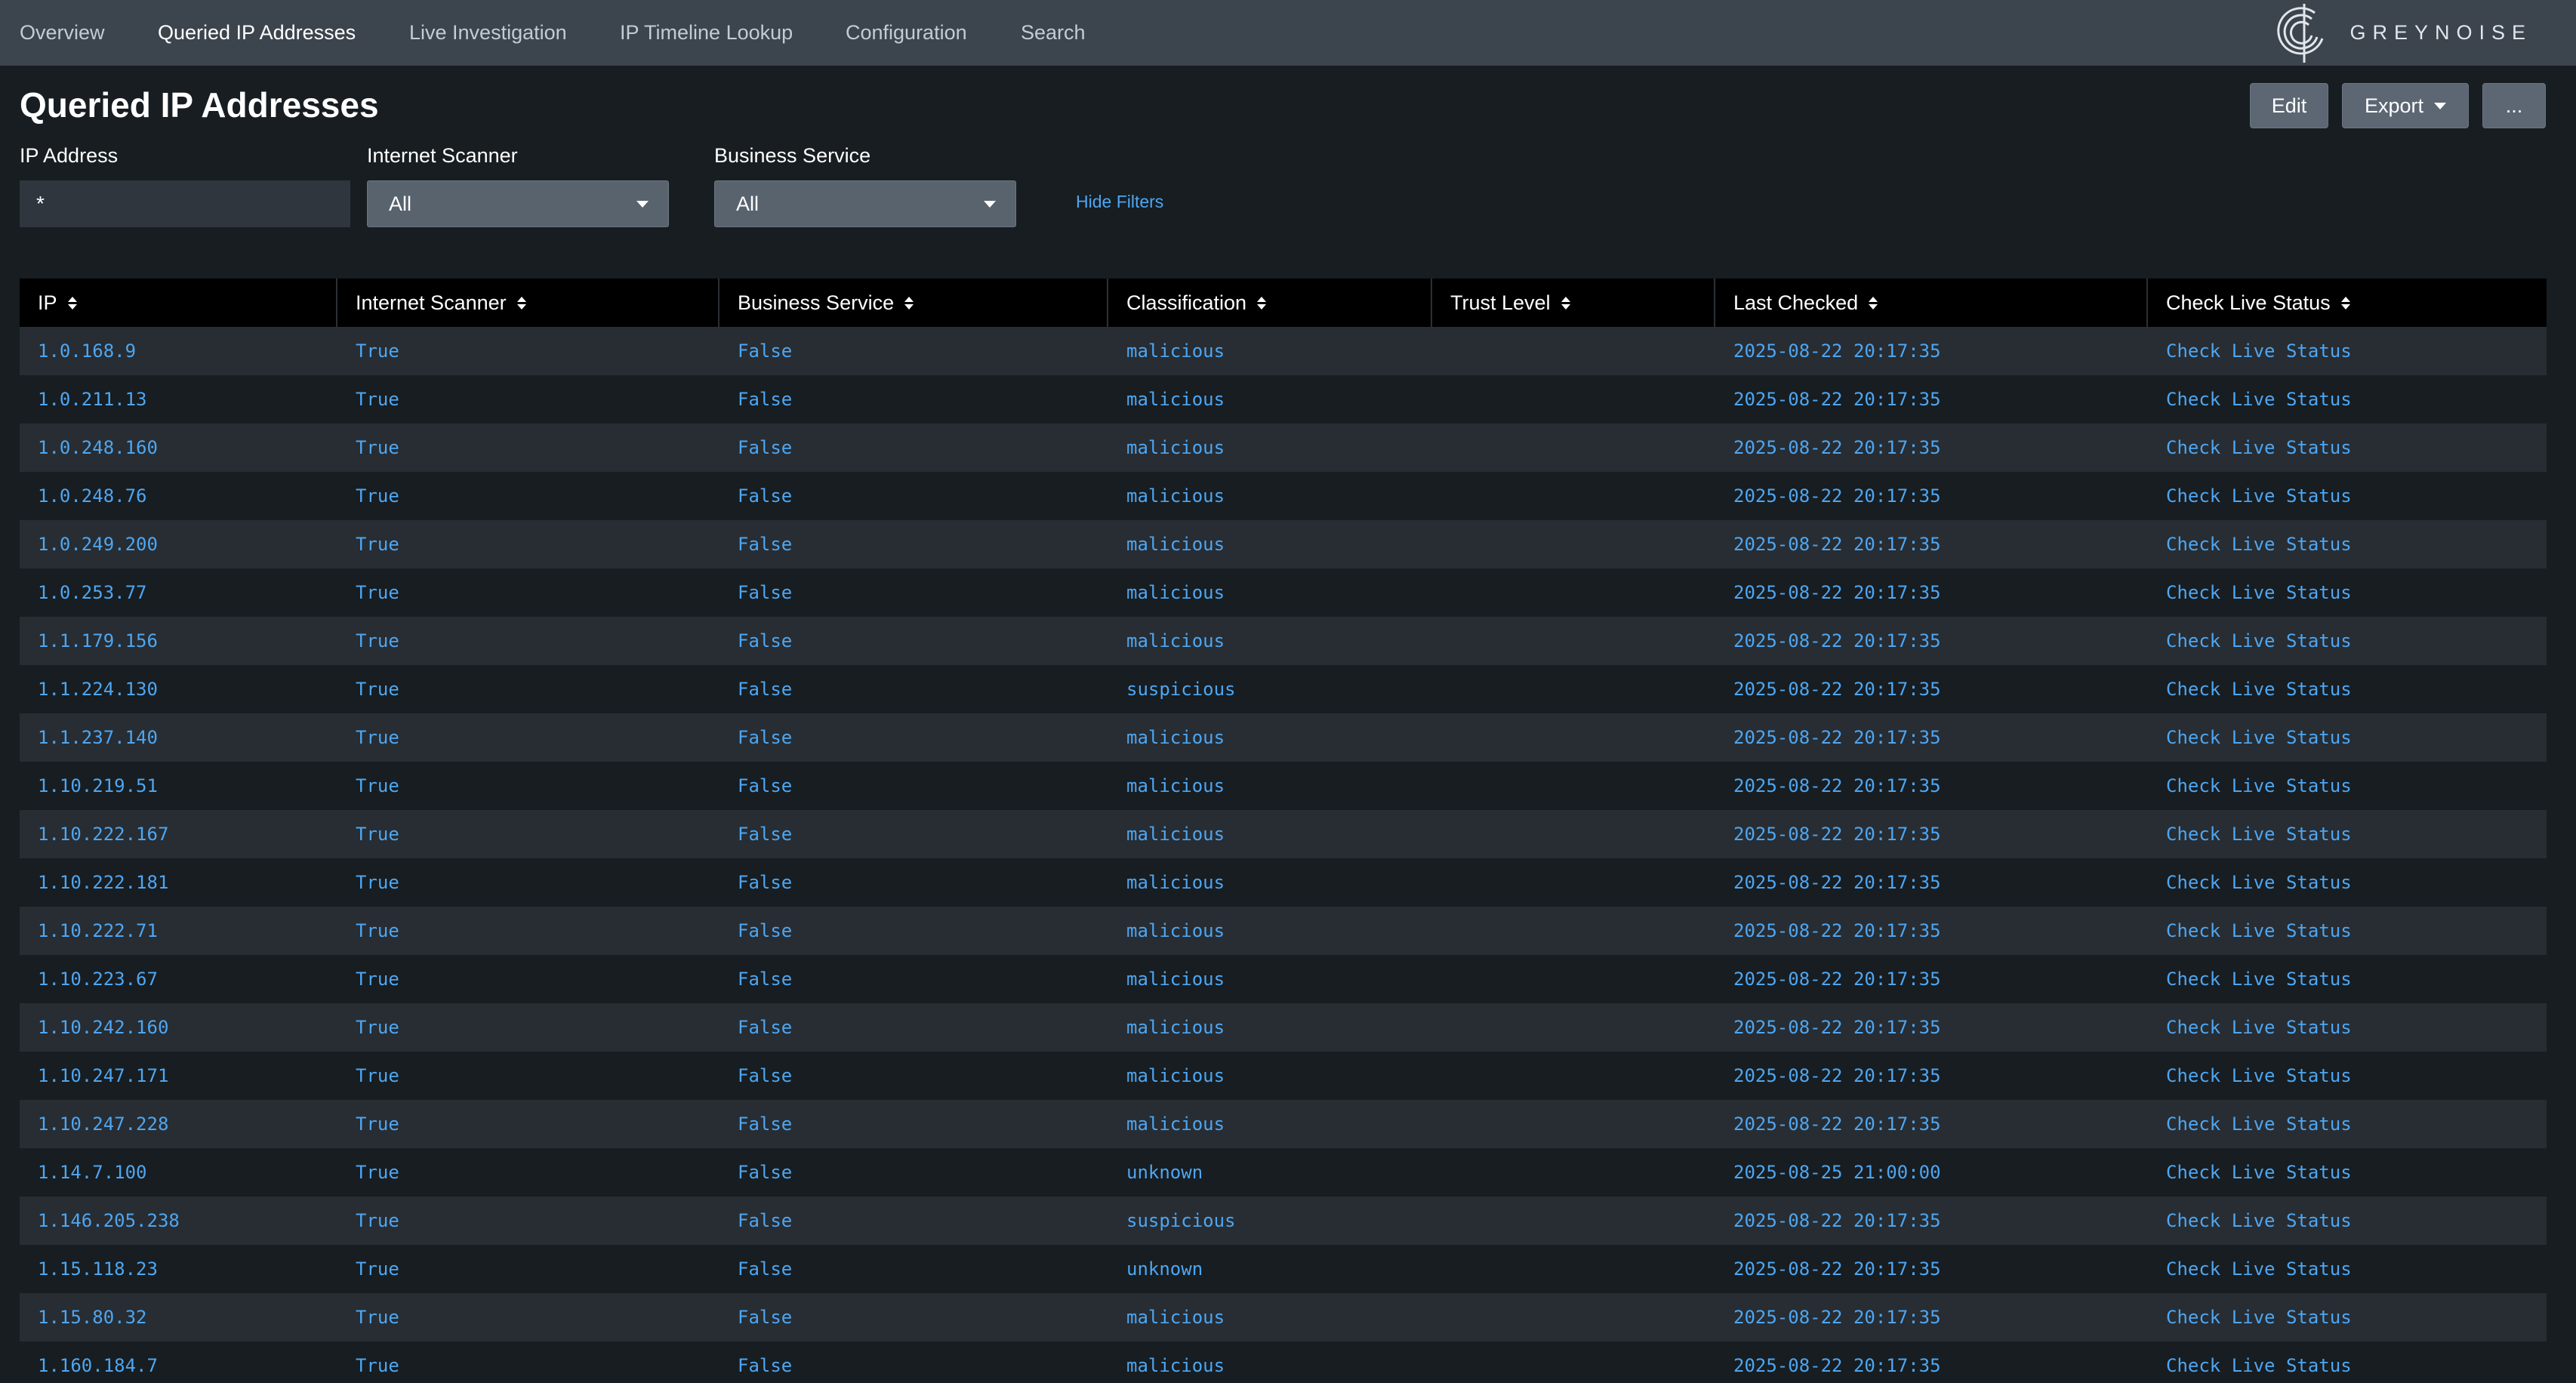 This screenshot has height=1383, width=2576. What do you see at coordinates (518, 203) in the screenshot?
I see `internet-scanner-select: All` at bounding box center [518, 203].